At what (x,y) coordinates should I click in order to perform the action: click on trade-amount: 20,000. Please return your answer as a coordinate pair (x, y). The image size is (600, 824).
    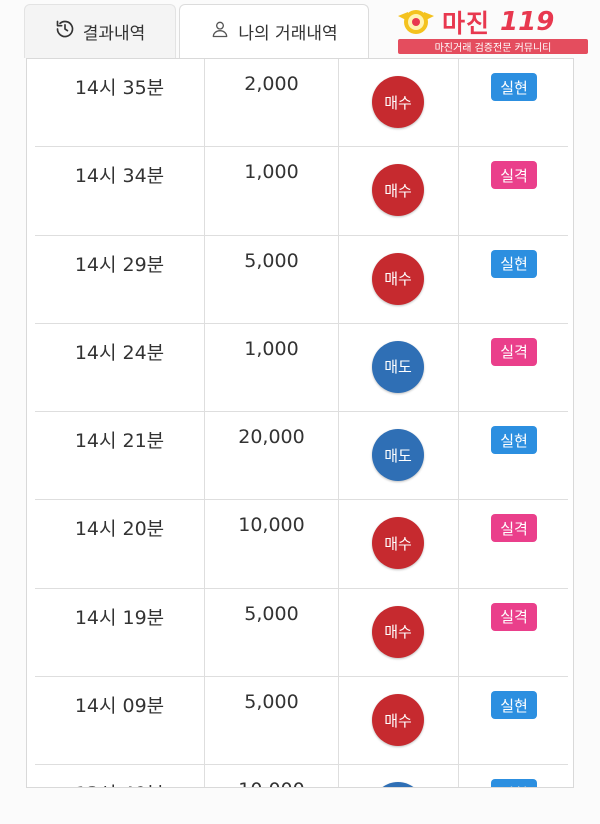
    Looking at the image, I should click on (271, 437).